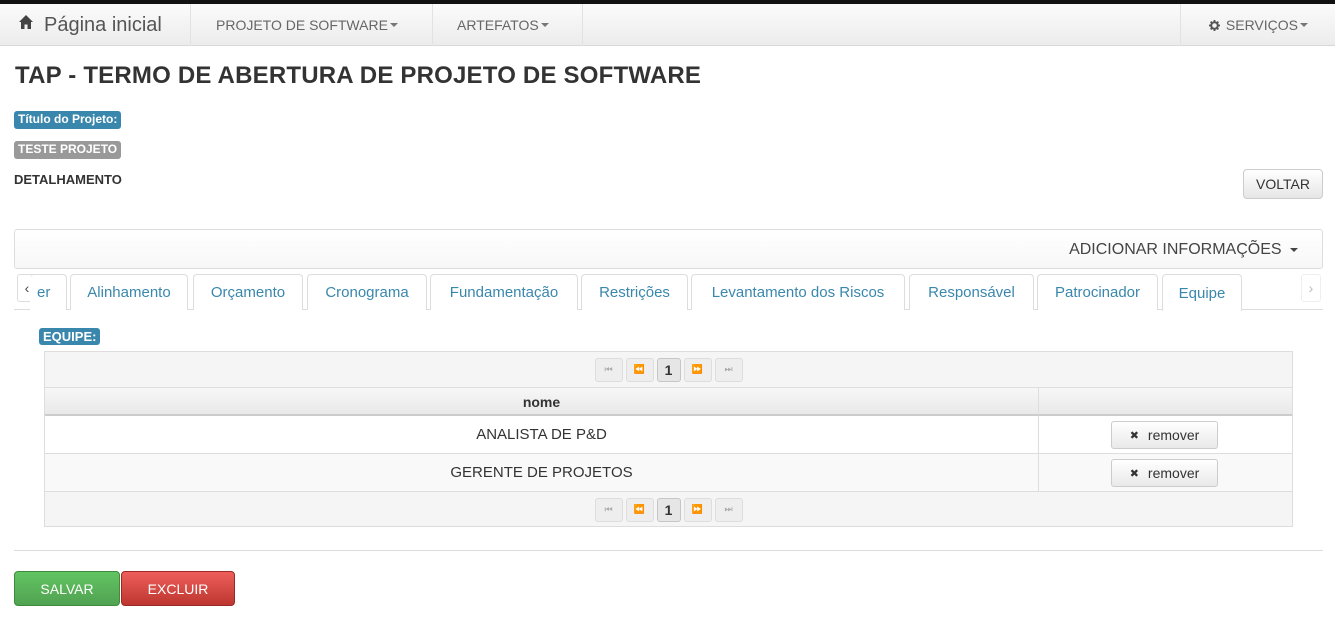 The image size is (1335, 619). I want to click on team-section-label: EQUIPE:, so click(70, 336).